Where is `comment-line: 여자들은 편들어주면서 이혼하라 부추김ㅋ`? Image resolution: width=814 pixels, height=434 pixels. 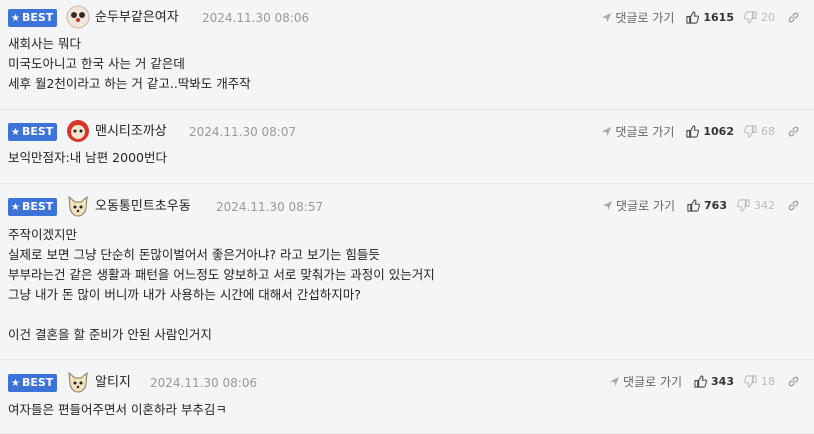
comment-line: 여자들은 편들어주면서 이혼하라 부추김ㅋ is located at coordinates (117, 409).